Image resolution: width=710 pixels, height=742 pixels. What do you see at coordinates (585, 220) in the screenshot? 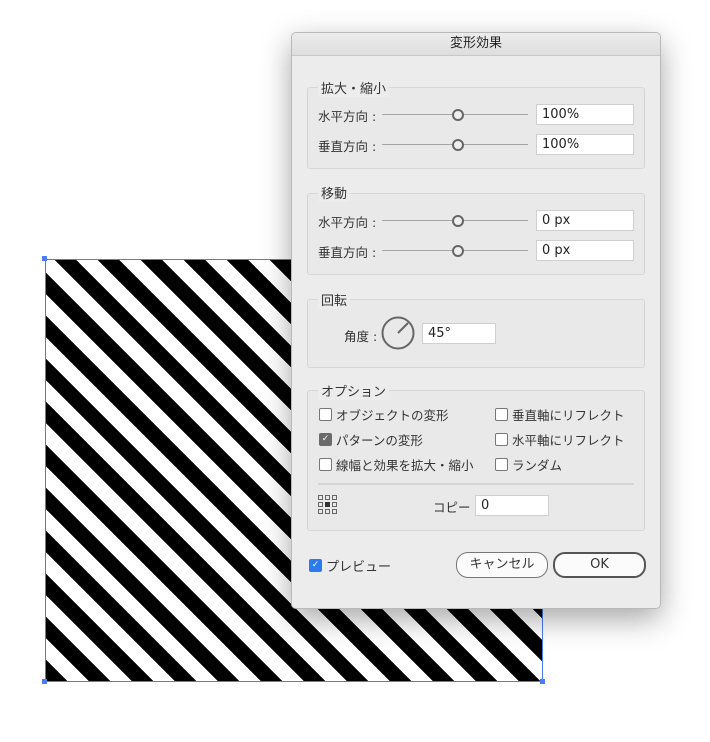
I see `move-horizontal-input: 0 px` at bounding box center [585, 220].